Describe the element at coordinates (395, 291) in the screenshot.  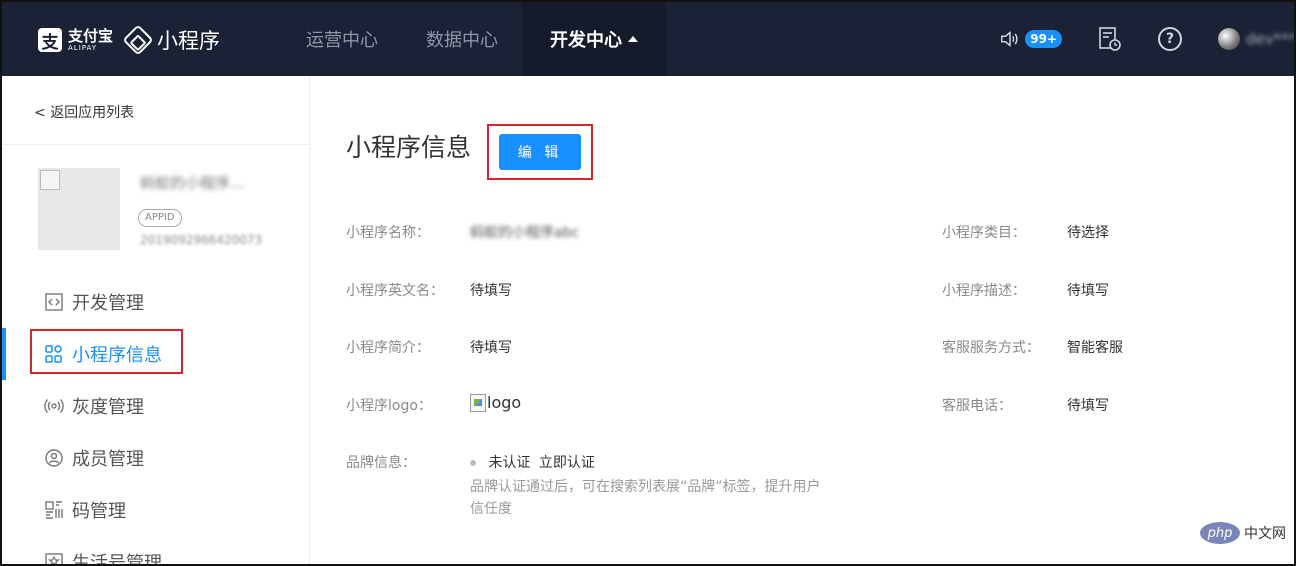
I see `field-label: 小程序英文名：` at that location.